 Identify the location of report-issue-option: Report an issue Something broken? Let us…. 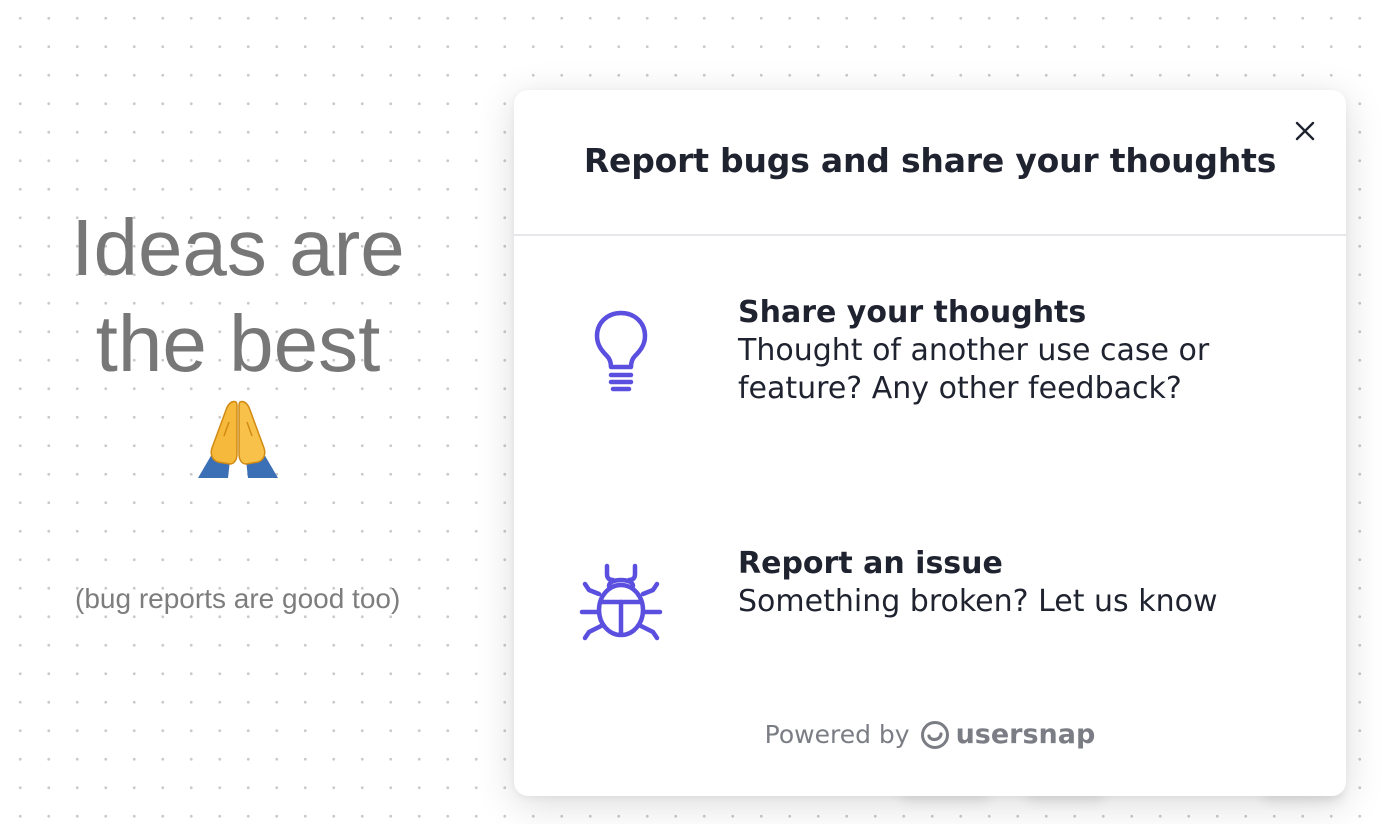
(930, 605).